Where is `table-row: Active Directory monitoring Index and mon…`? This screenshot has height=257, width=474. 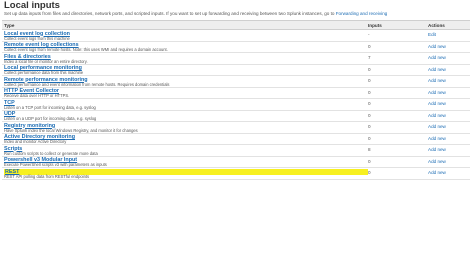 table-row: Active Directory monitoring Index and mon… is located at coordinates (236, 139).